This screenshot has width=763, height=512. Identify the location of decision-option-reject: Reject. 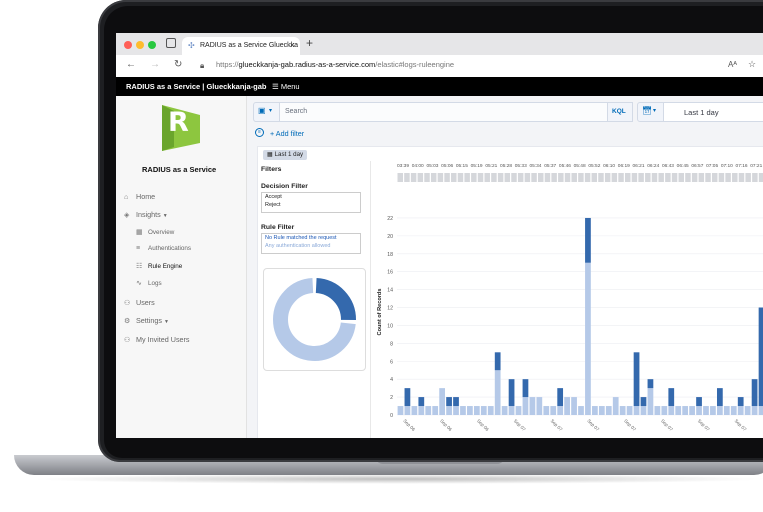
(311, 205).